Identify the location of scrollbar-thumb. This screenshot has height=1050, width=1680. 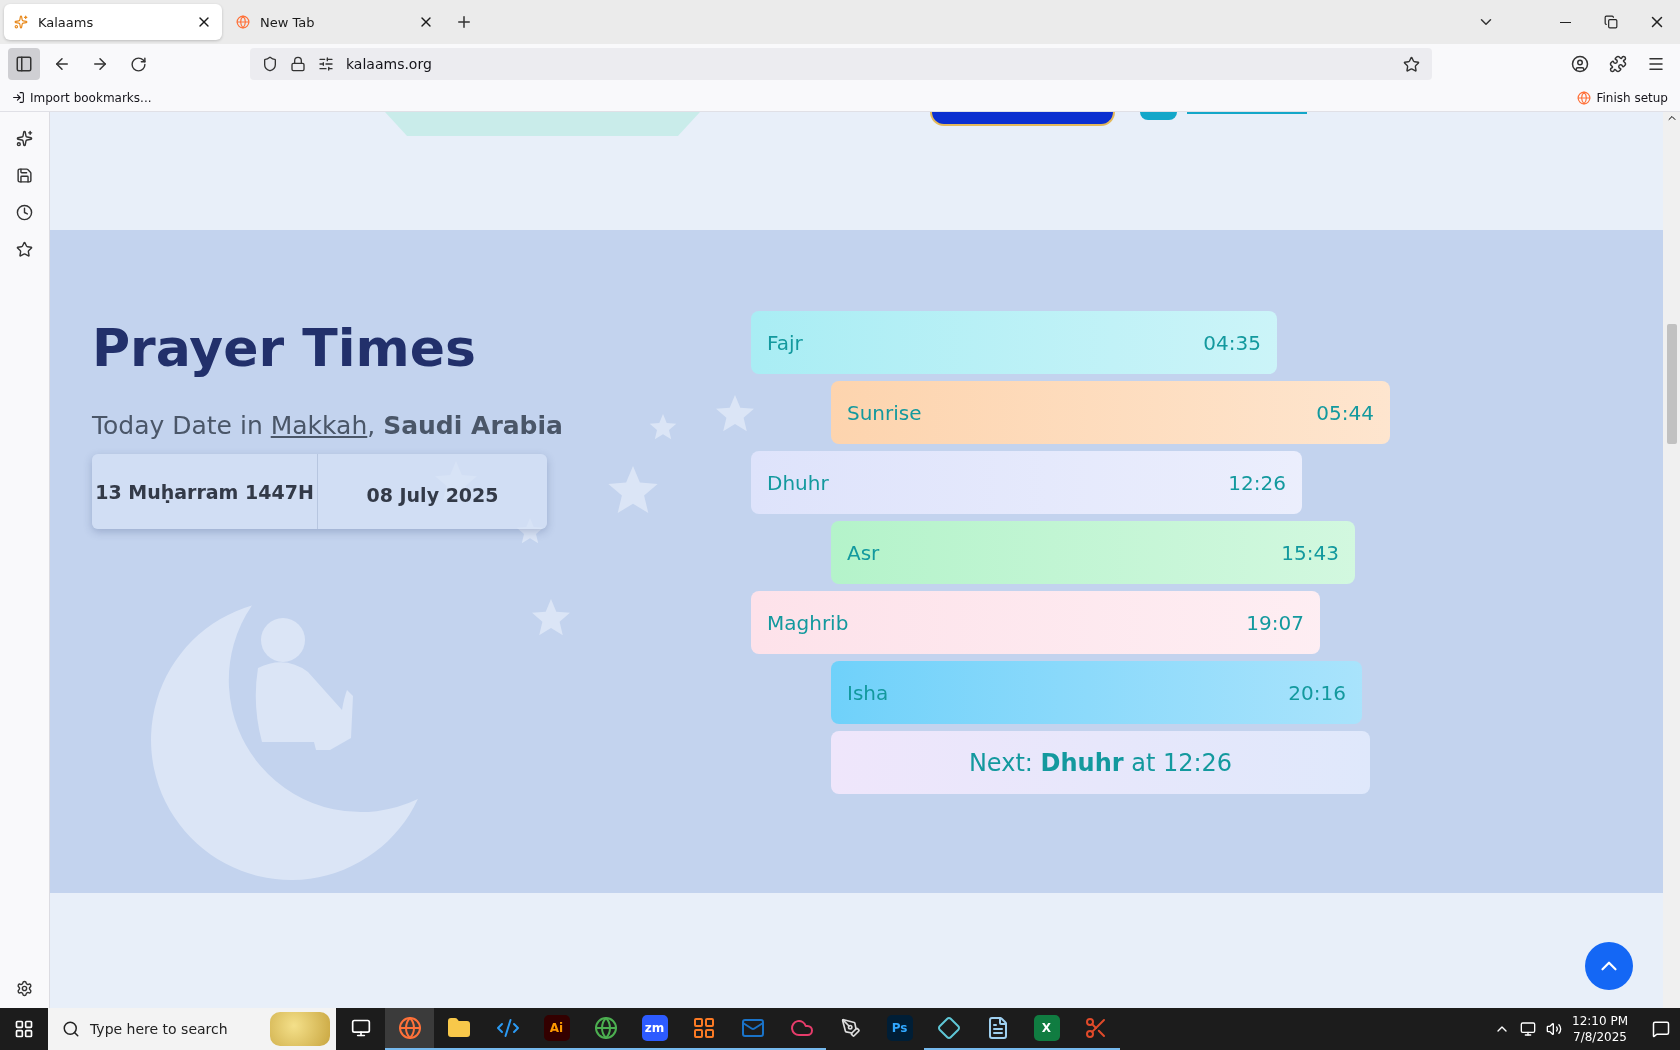
(1671, 384).